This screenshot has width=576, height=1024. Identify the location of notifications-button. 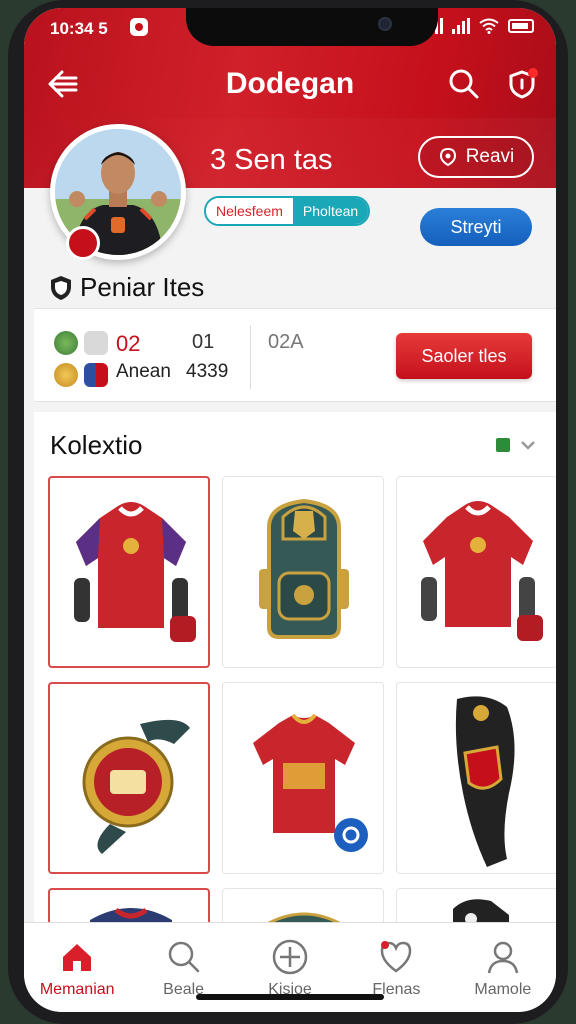
(522, 84).